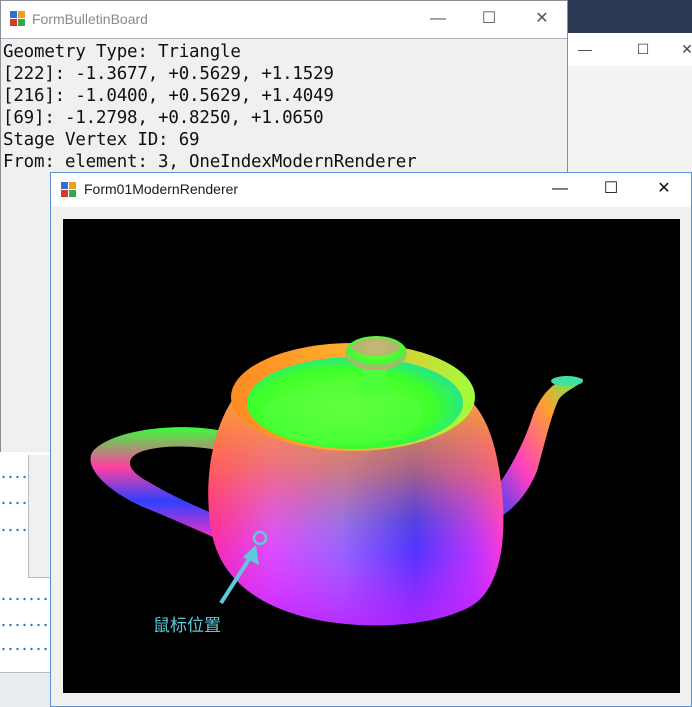  Describe the element at coordinates (438, 19) in the screenshot. I see `bulletin-minimize-button: —` at that location.